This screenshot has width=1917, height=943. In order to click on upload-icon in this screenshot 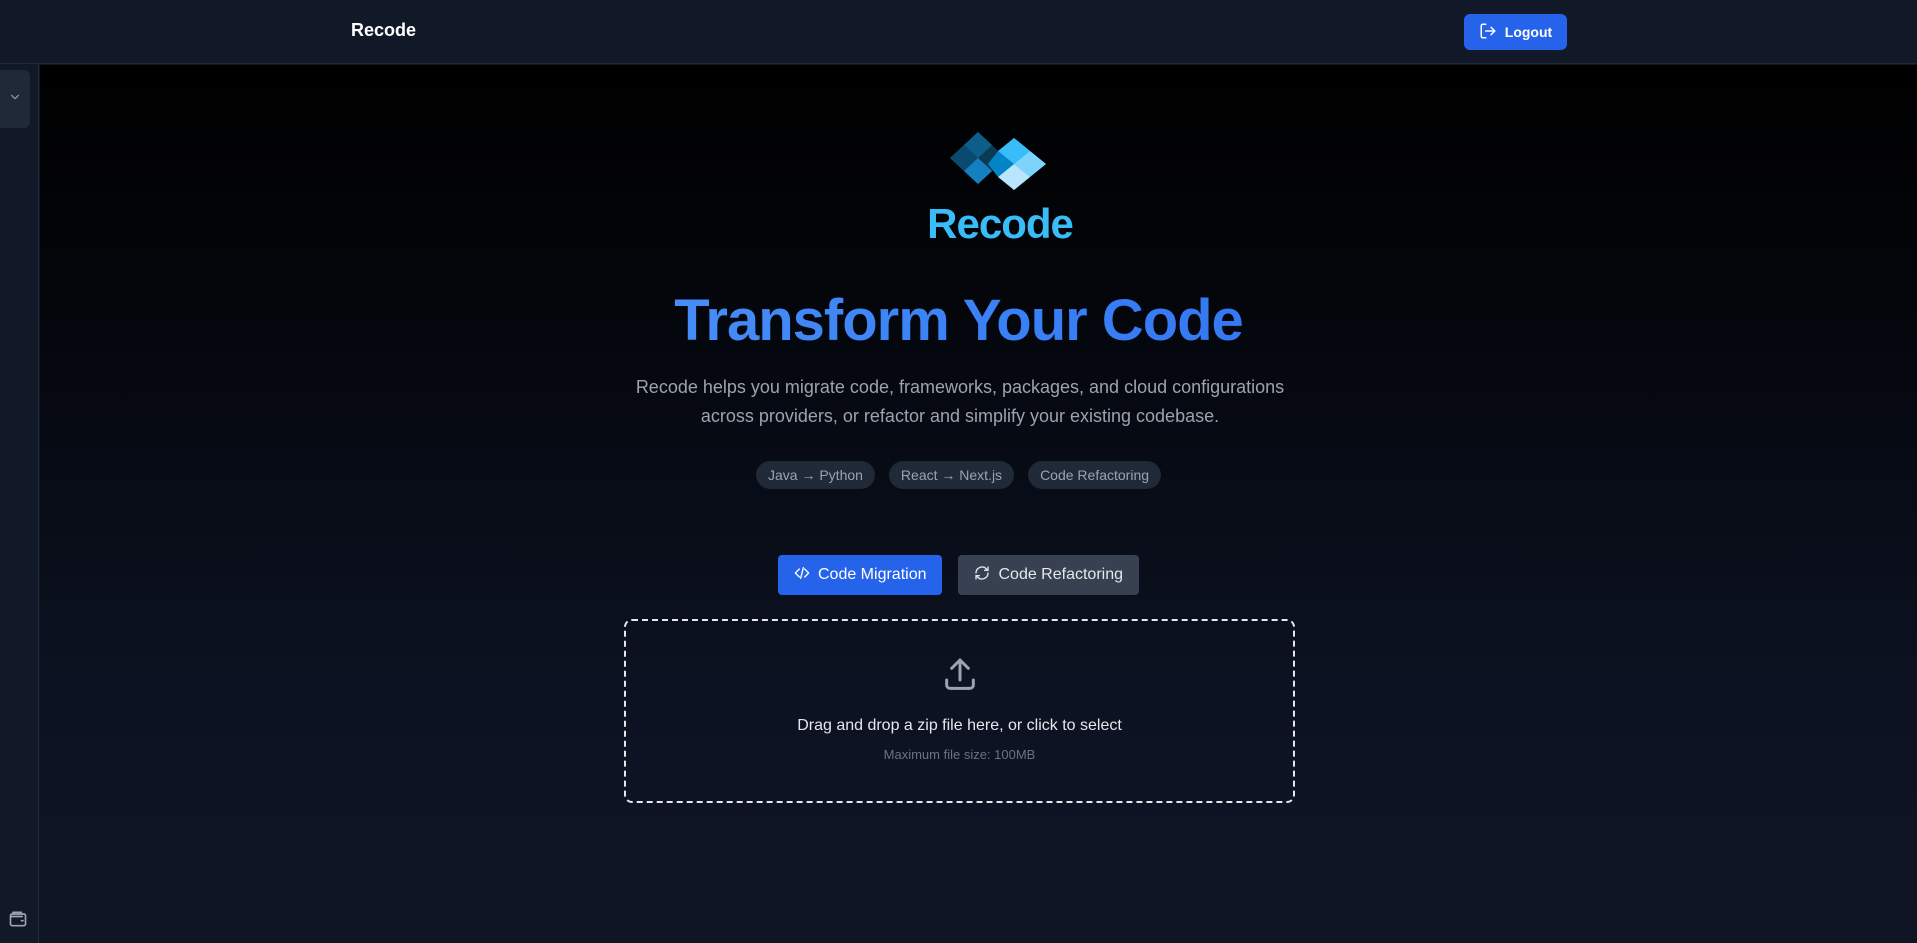, I will do `click(960, 675)`.